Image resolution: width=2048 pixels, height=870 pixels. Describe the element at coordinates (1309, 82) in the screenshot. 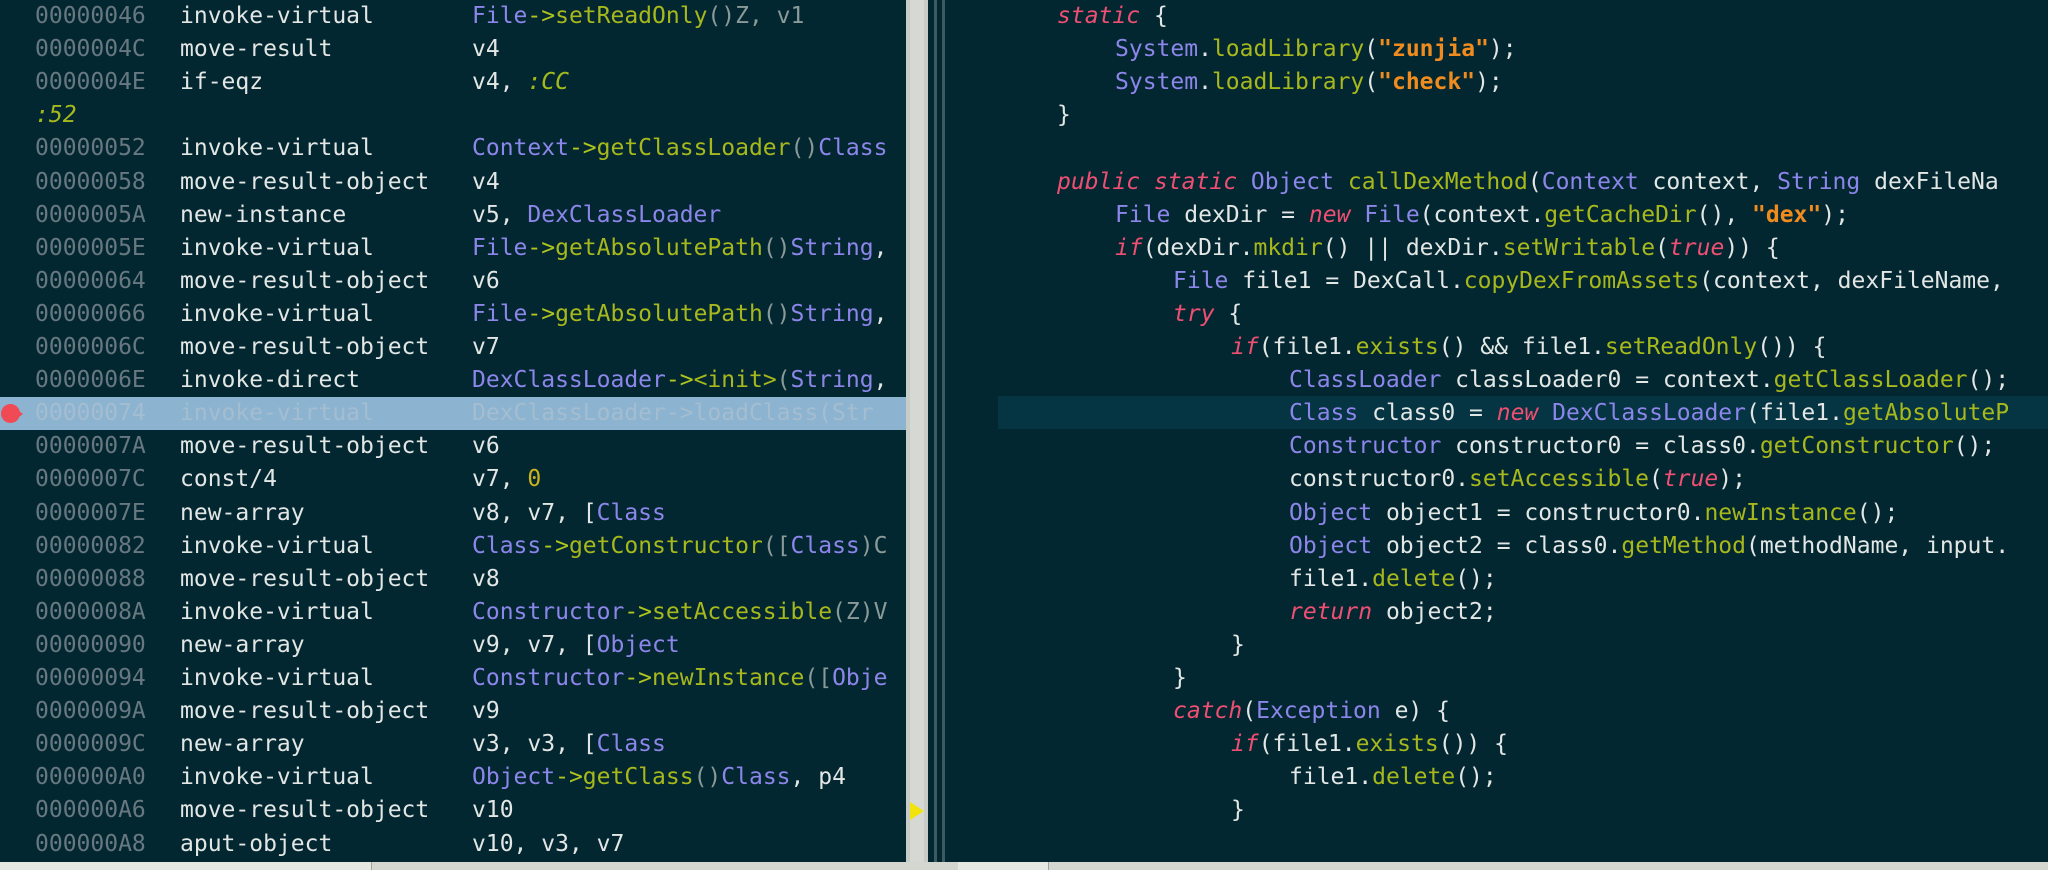

I see `source-line: System.loadLibrary("check");` at that location.